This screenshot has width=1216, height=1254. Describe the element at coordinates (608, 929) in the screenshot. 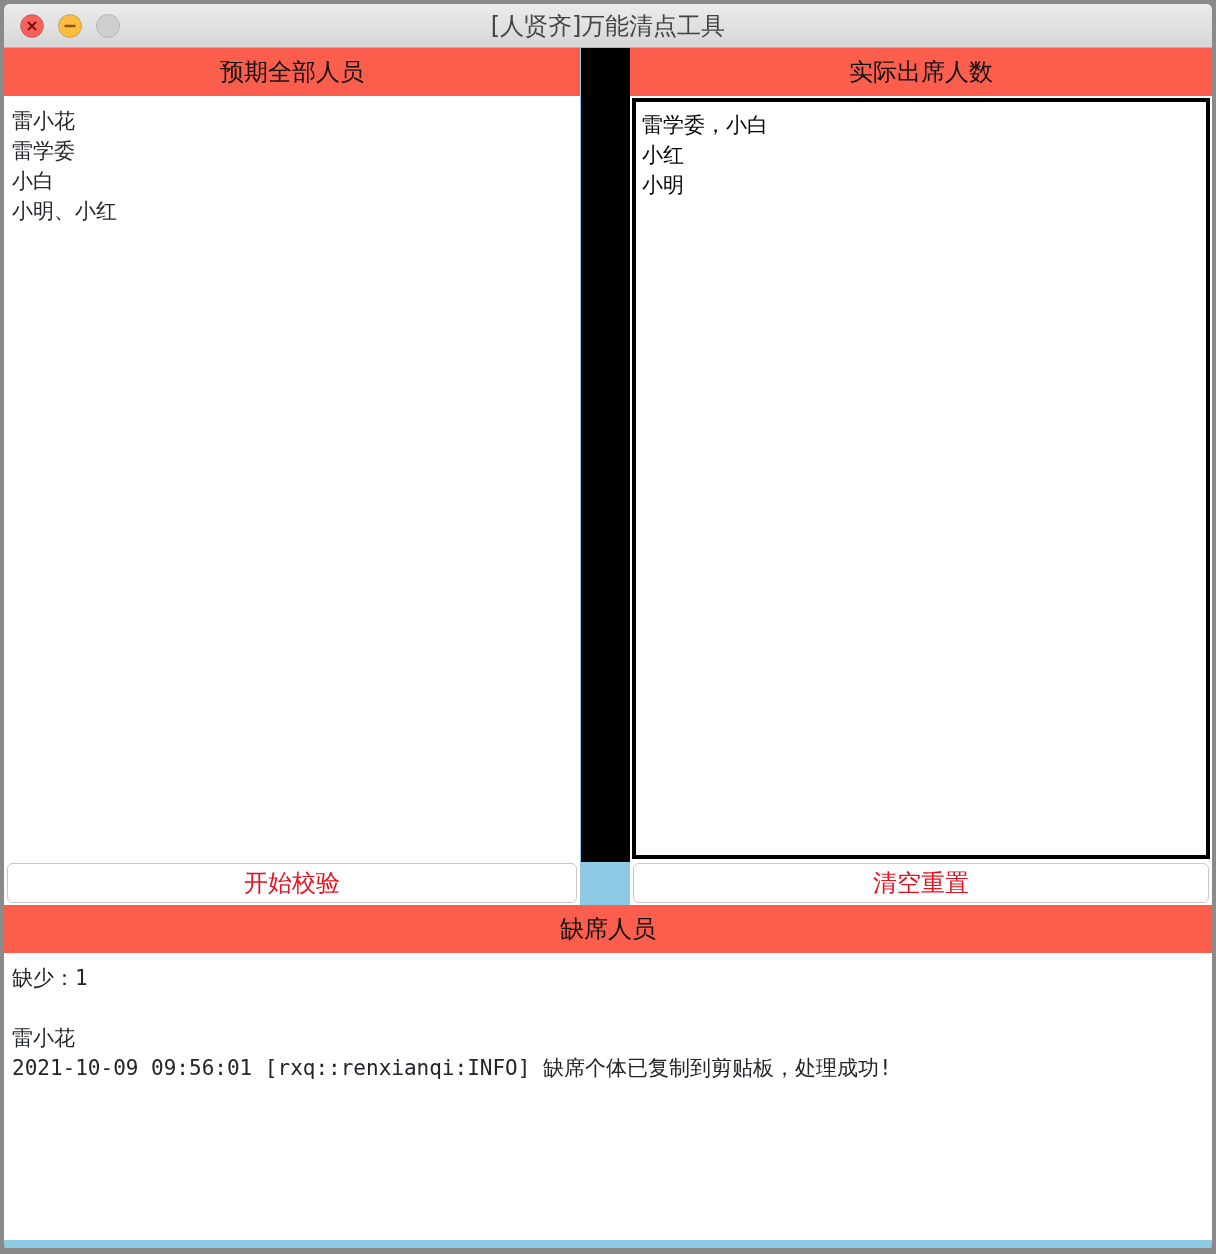

I see `panel-heading: 缺席人员` at that location.